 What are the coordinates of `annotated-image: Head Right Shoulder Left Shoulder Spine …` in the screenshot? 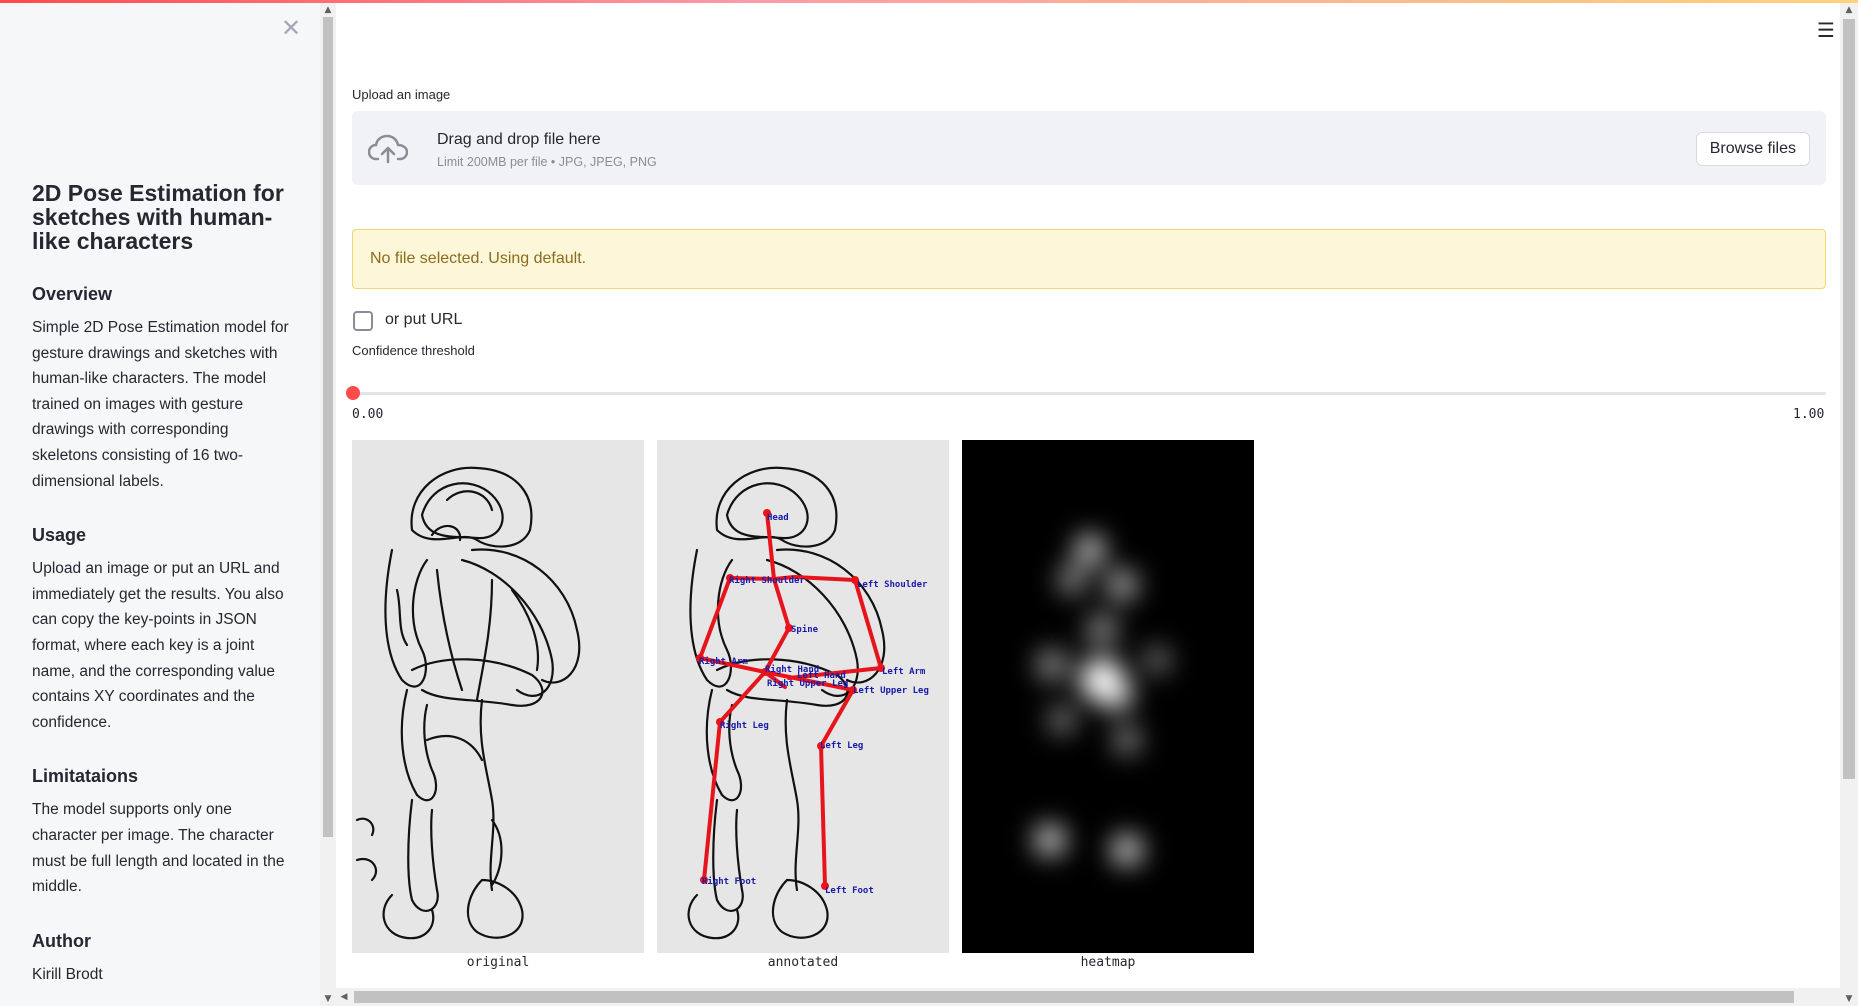 It's located at (803, 696).